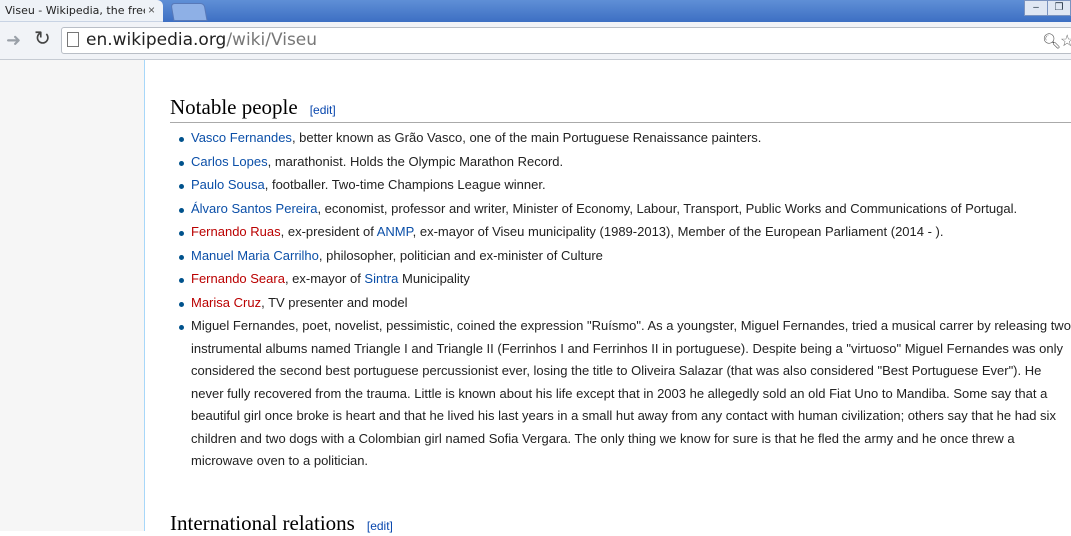 The image size is (1071, 536). What do you see at coordinates (272, 40) in the screenshot?
I see `url-path: /wiki/Viseu` at bounding box center [272, 40].